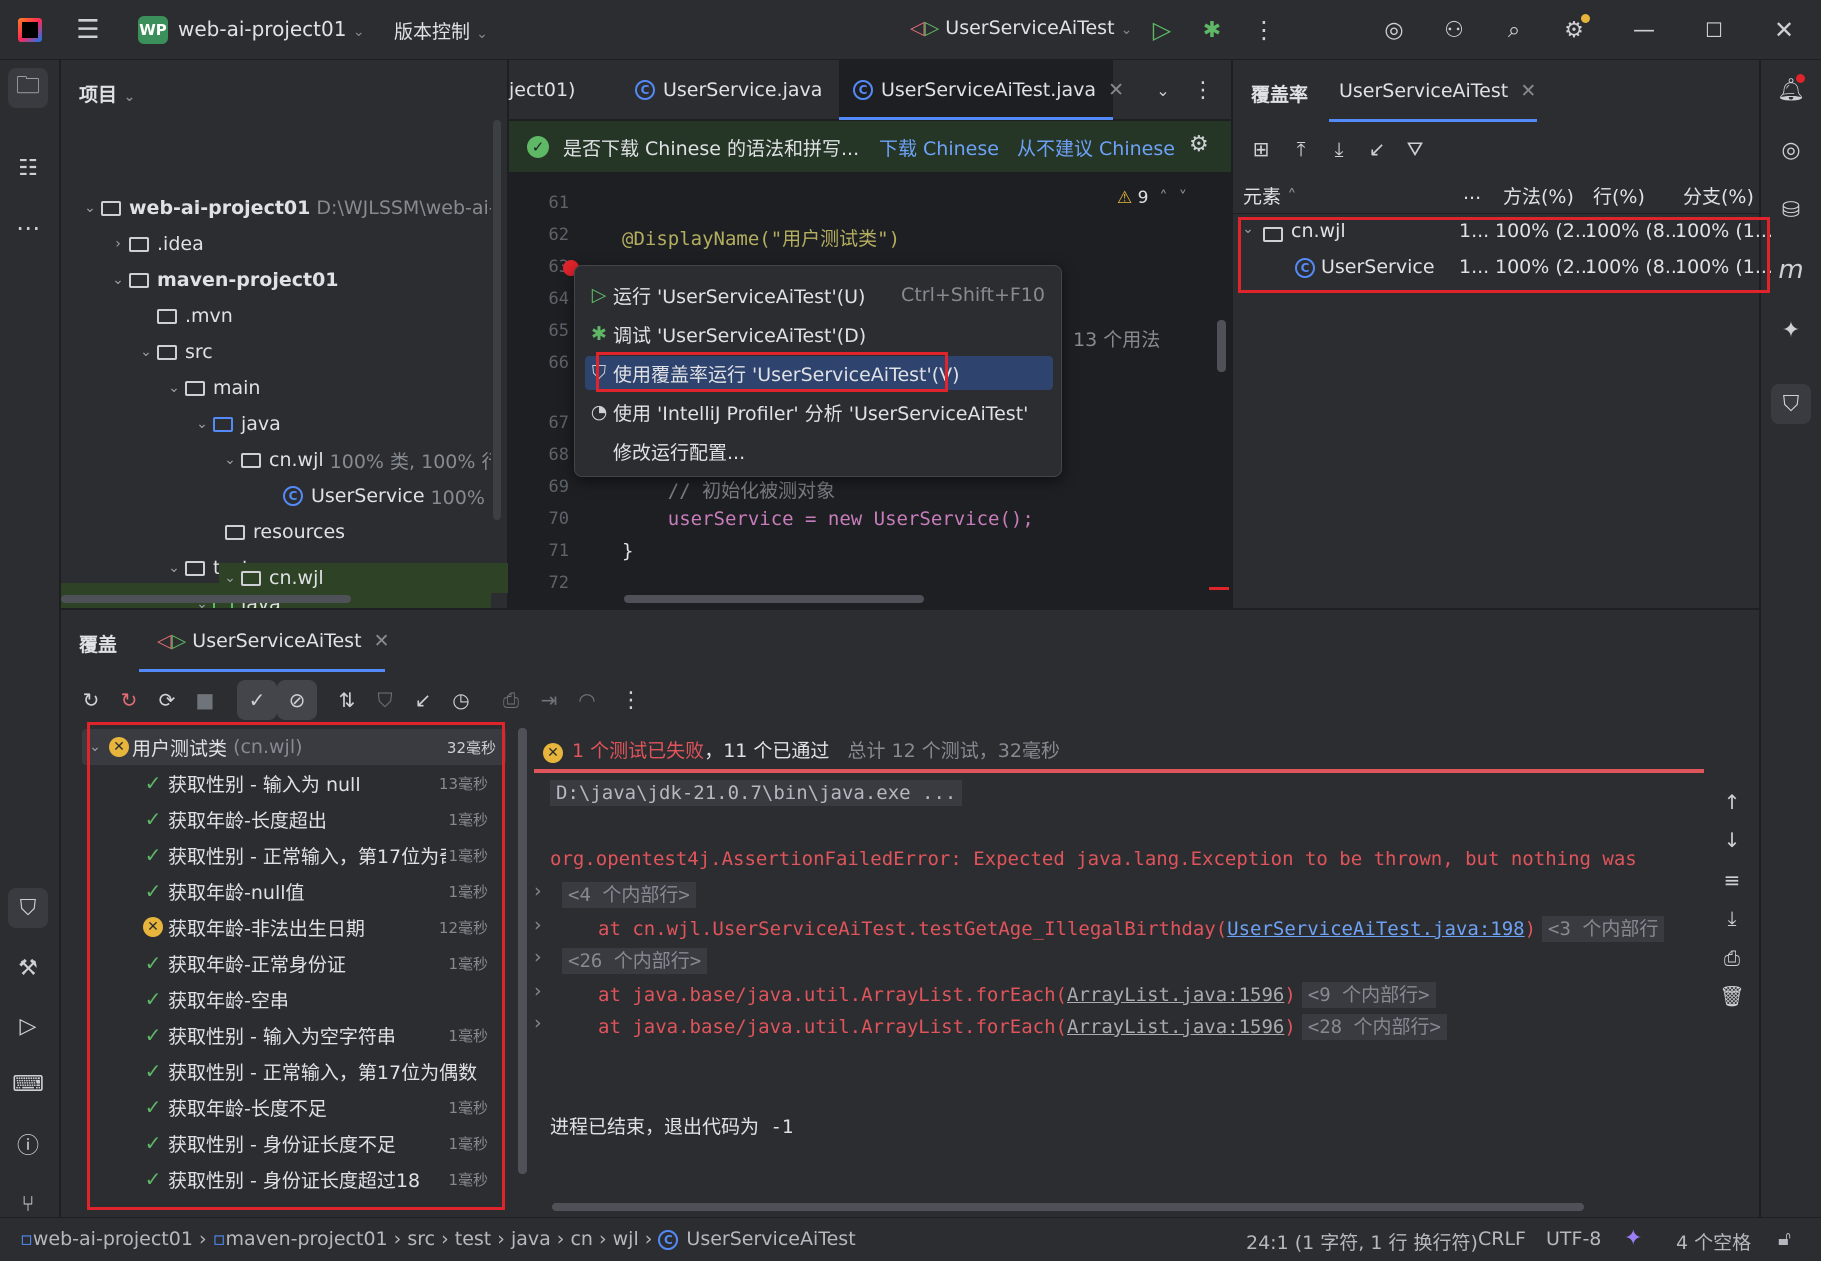  I want to click on scroll-to-end-icon: ⤓, so click(1732, 918).